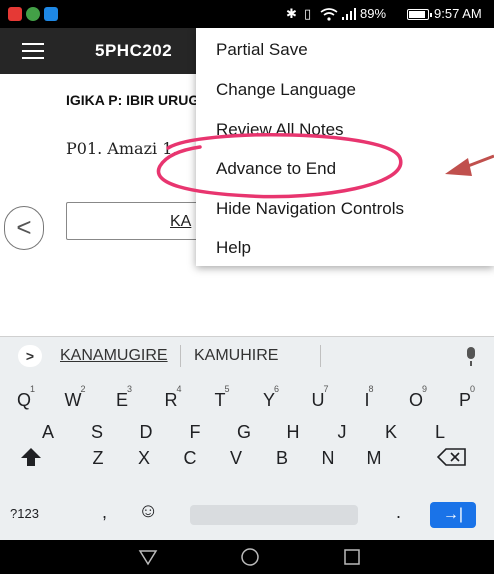  What do you see at coordinates (367, 397) in the screenshot?
I see `key-i: I8` at bounding box center [367, 397].